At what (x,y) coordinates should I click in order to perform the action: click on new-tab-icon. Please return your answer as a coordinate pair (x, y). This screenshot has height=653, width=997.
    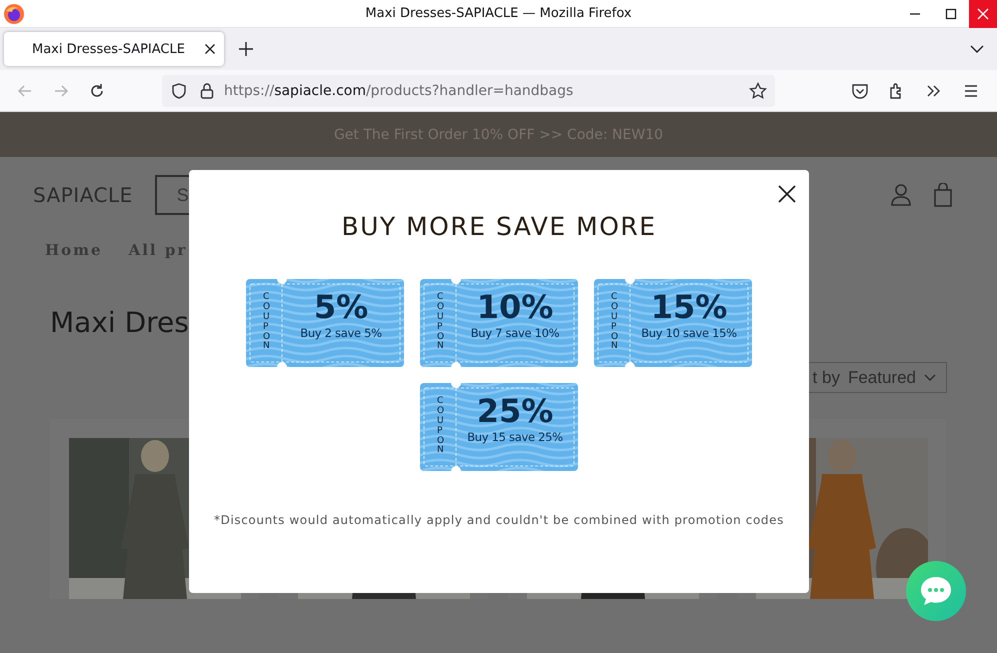
    Looking at the image, I should click on (246, 49).